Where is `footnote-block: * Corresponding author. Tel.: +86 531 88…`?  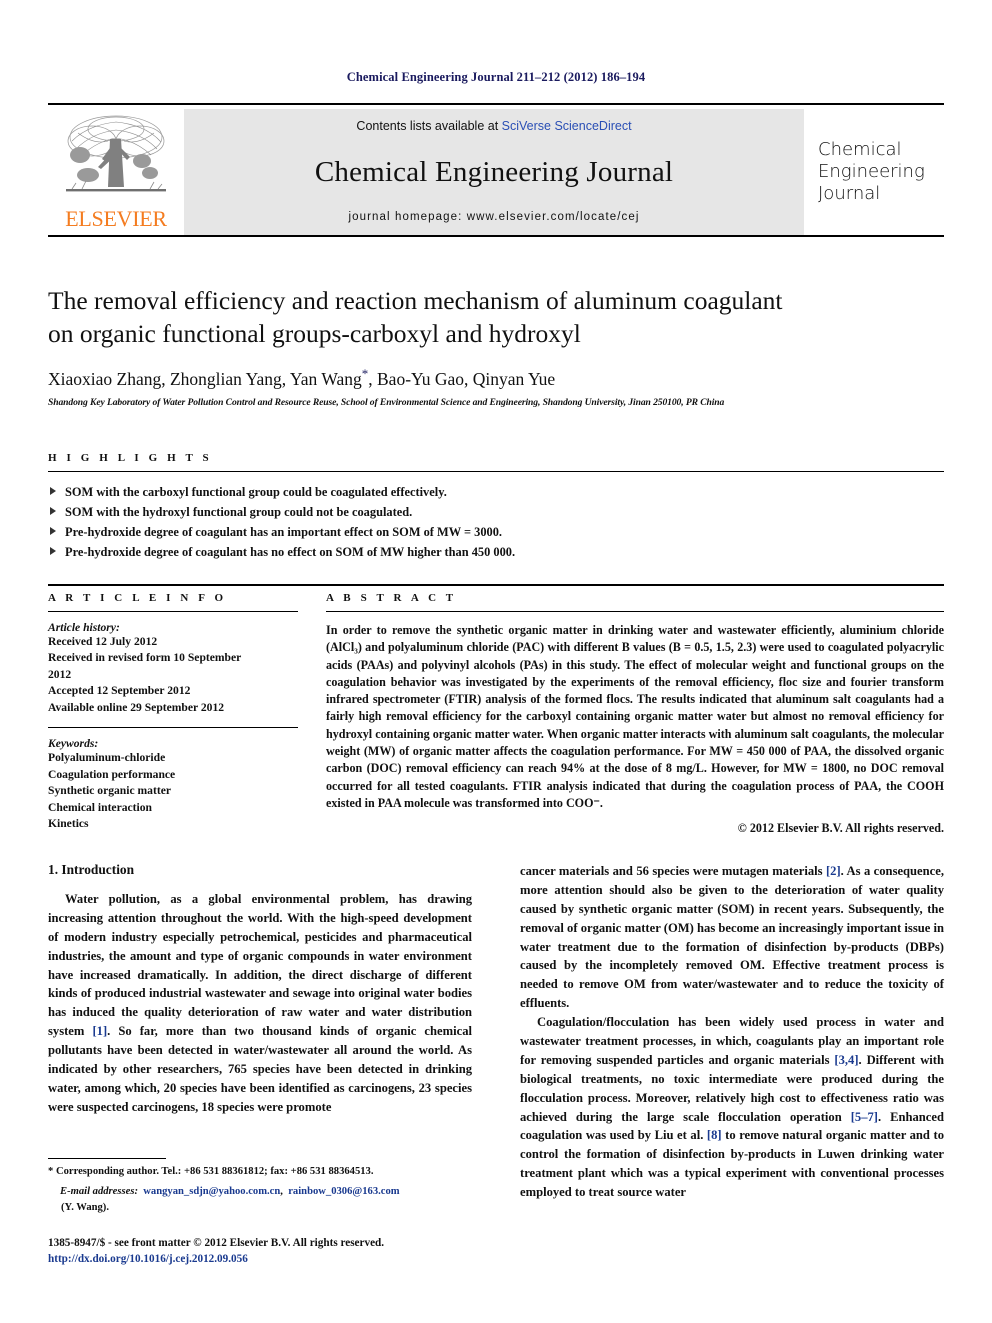 footnote-block: * Corresponding author. Tel.: +86 531 88… is located at coordinates (260, 1186).